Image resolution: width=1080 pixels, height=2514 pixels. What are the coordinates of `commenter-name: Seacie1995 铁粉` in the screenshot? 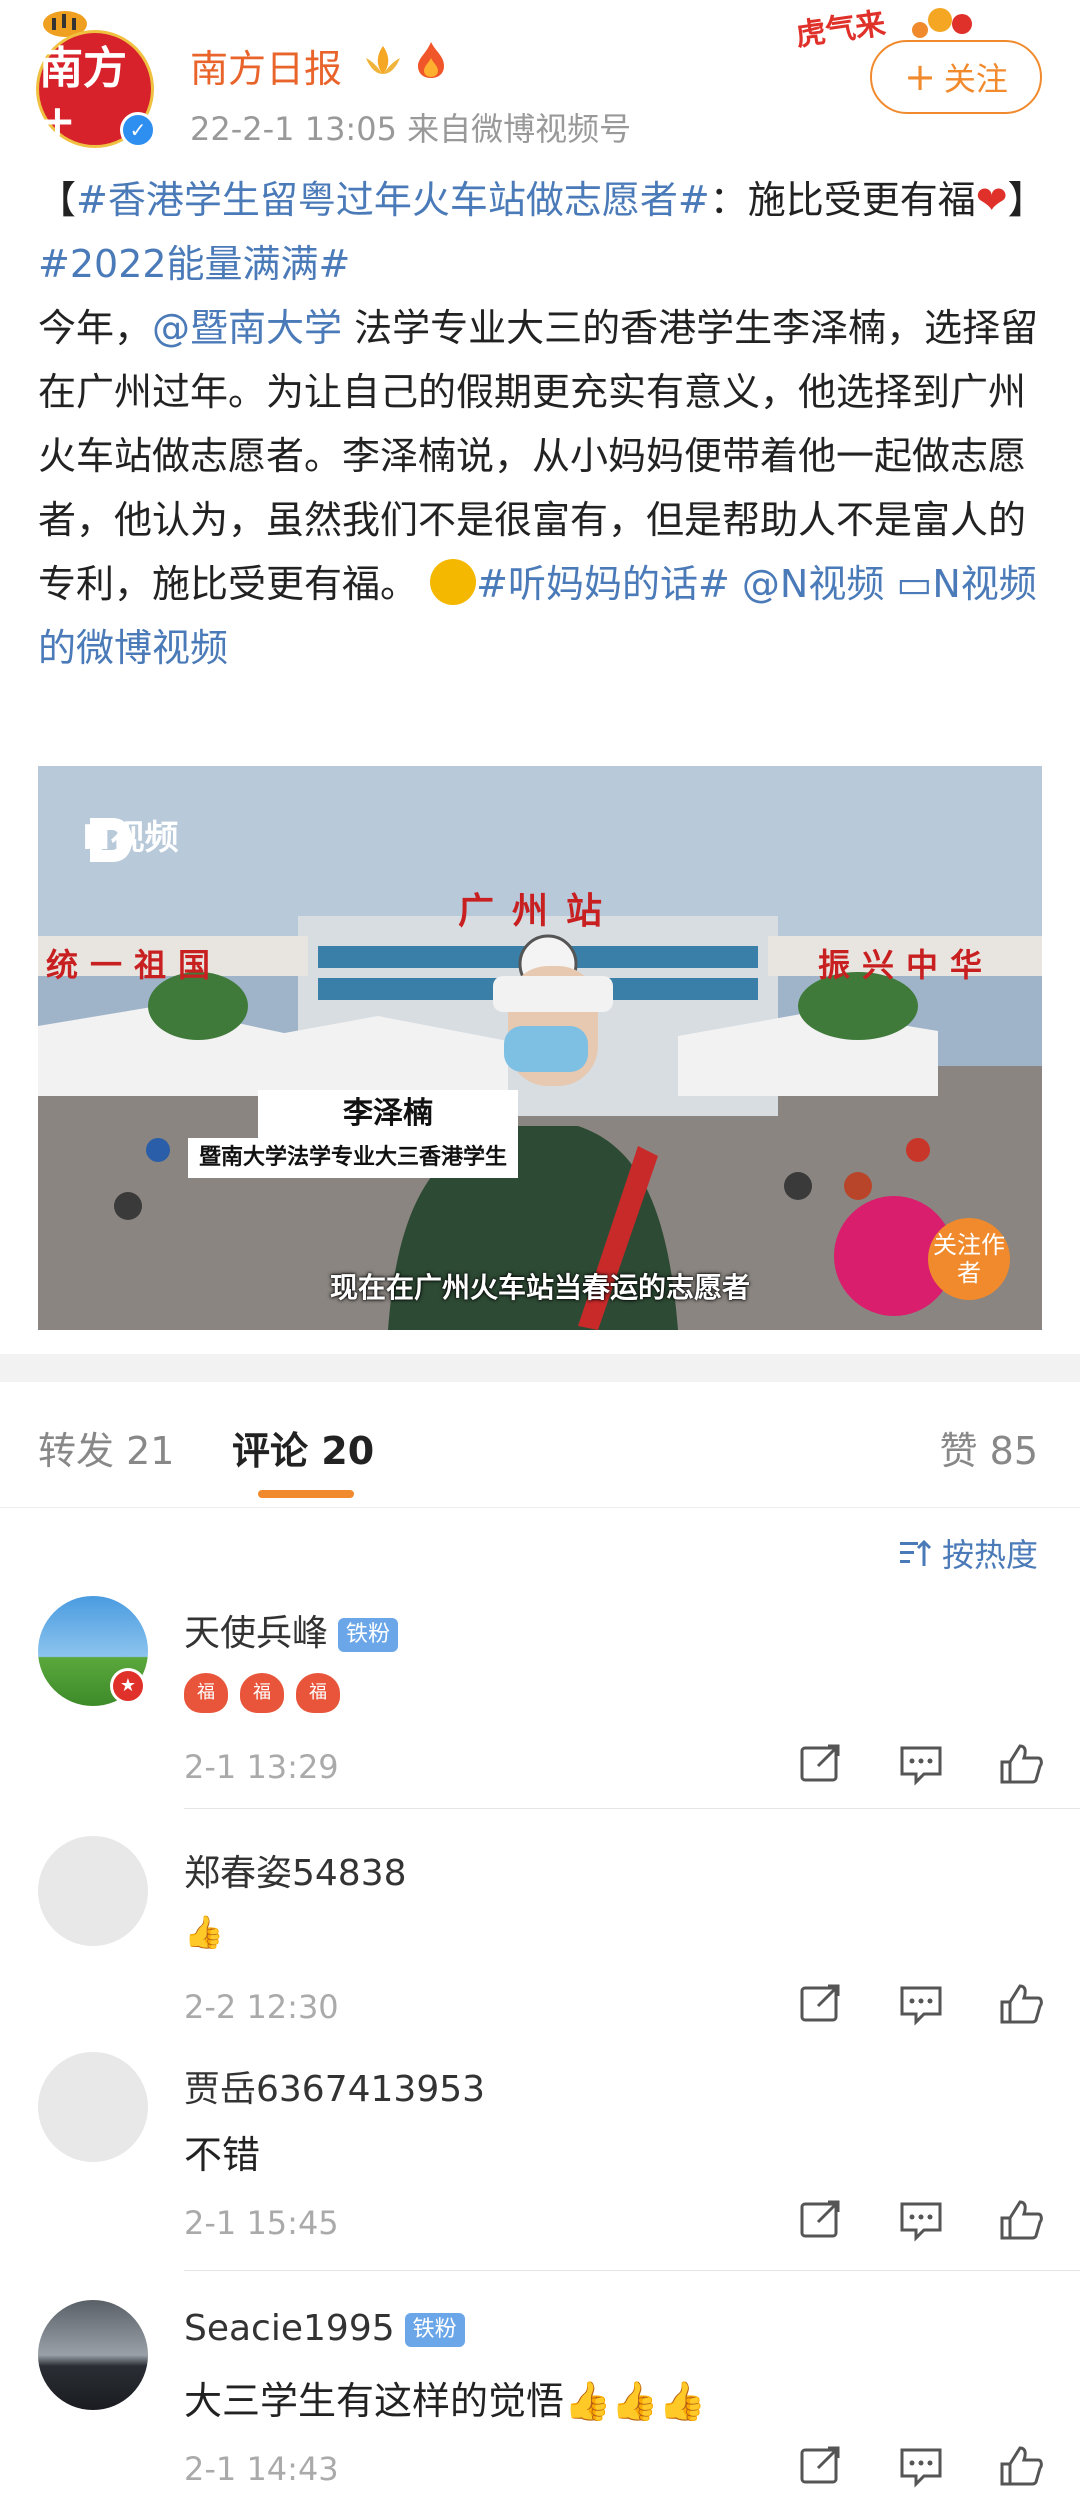 It's located at (324, 2328).